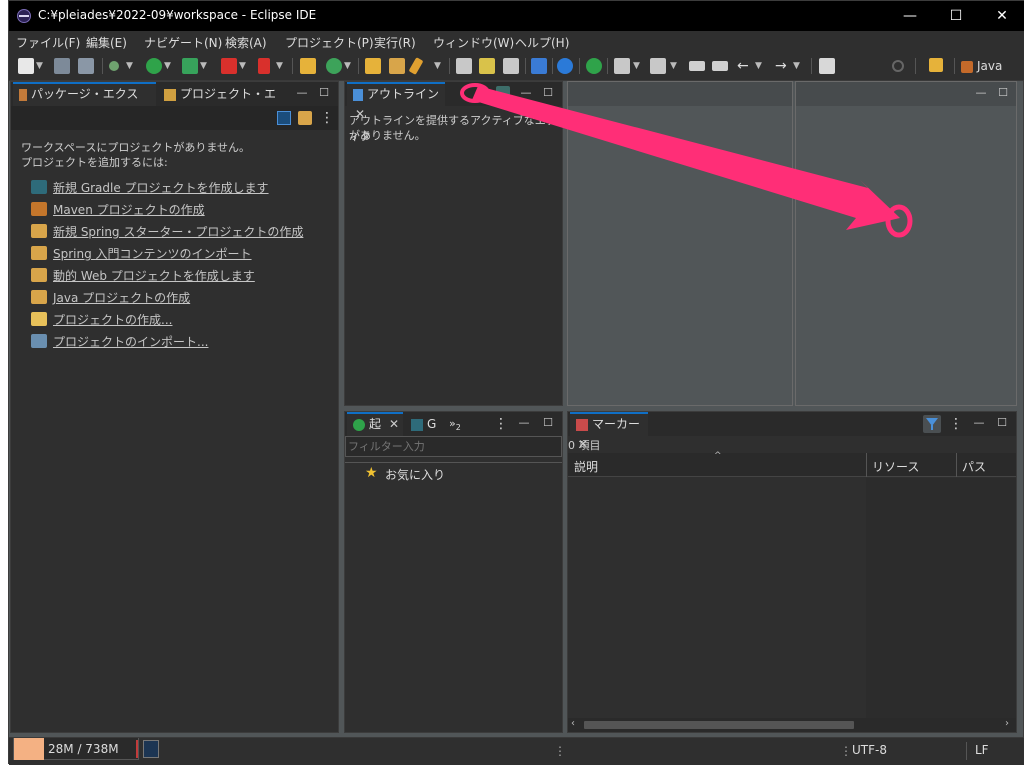  What do you see at coordinates (981, 66) in the screenshot?
I see `perspective-java: Java` at bounding box center [981, 66].